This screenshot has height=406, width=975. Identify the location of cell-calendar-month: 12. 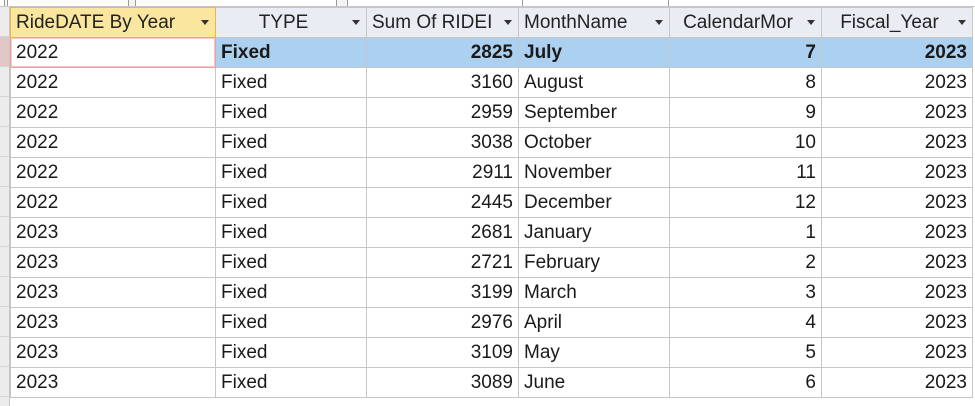
(745, 202).